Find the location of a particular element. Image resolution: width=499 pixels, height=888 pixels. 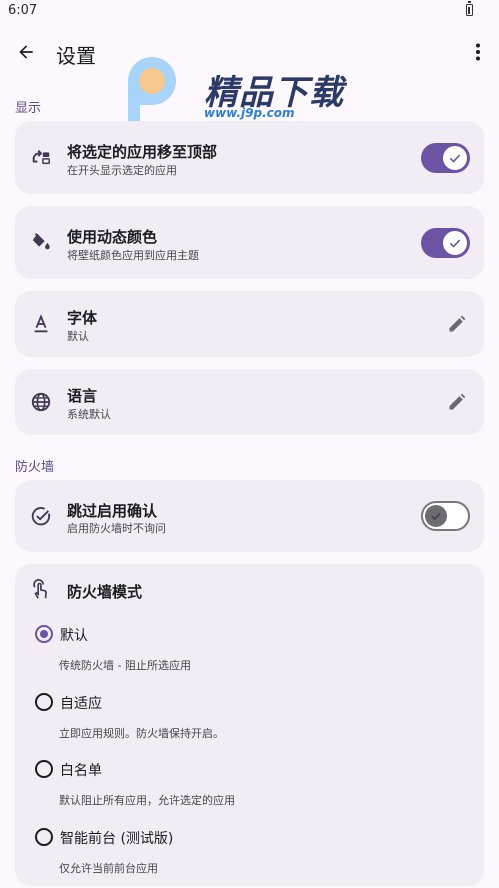

globe-icon is located at coordinates (41, 402).